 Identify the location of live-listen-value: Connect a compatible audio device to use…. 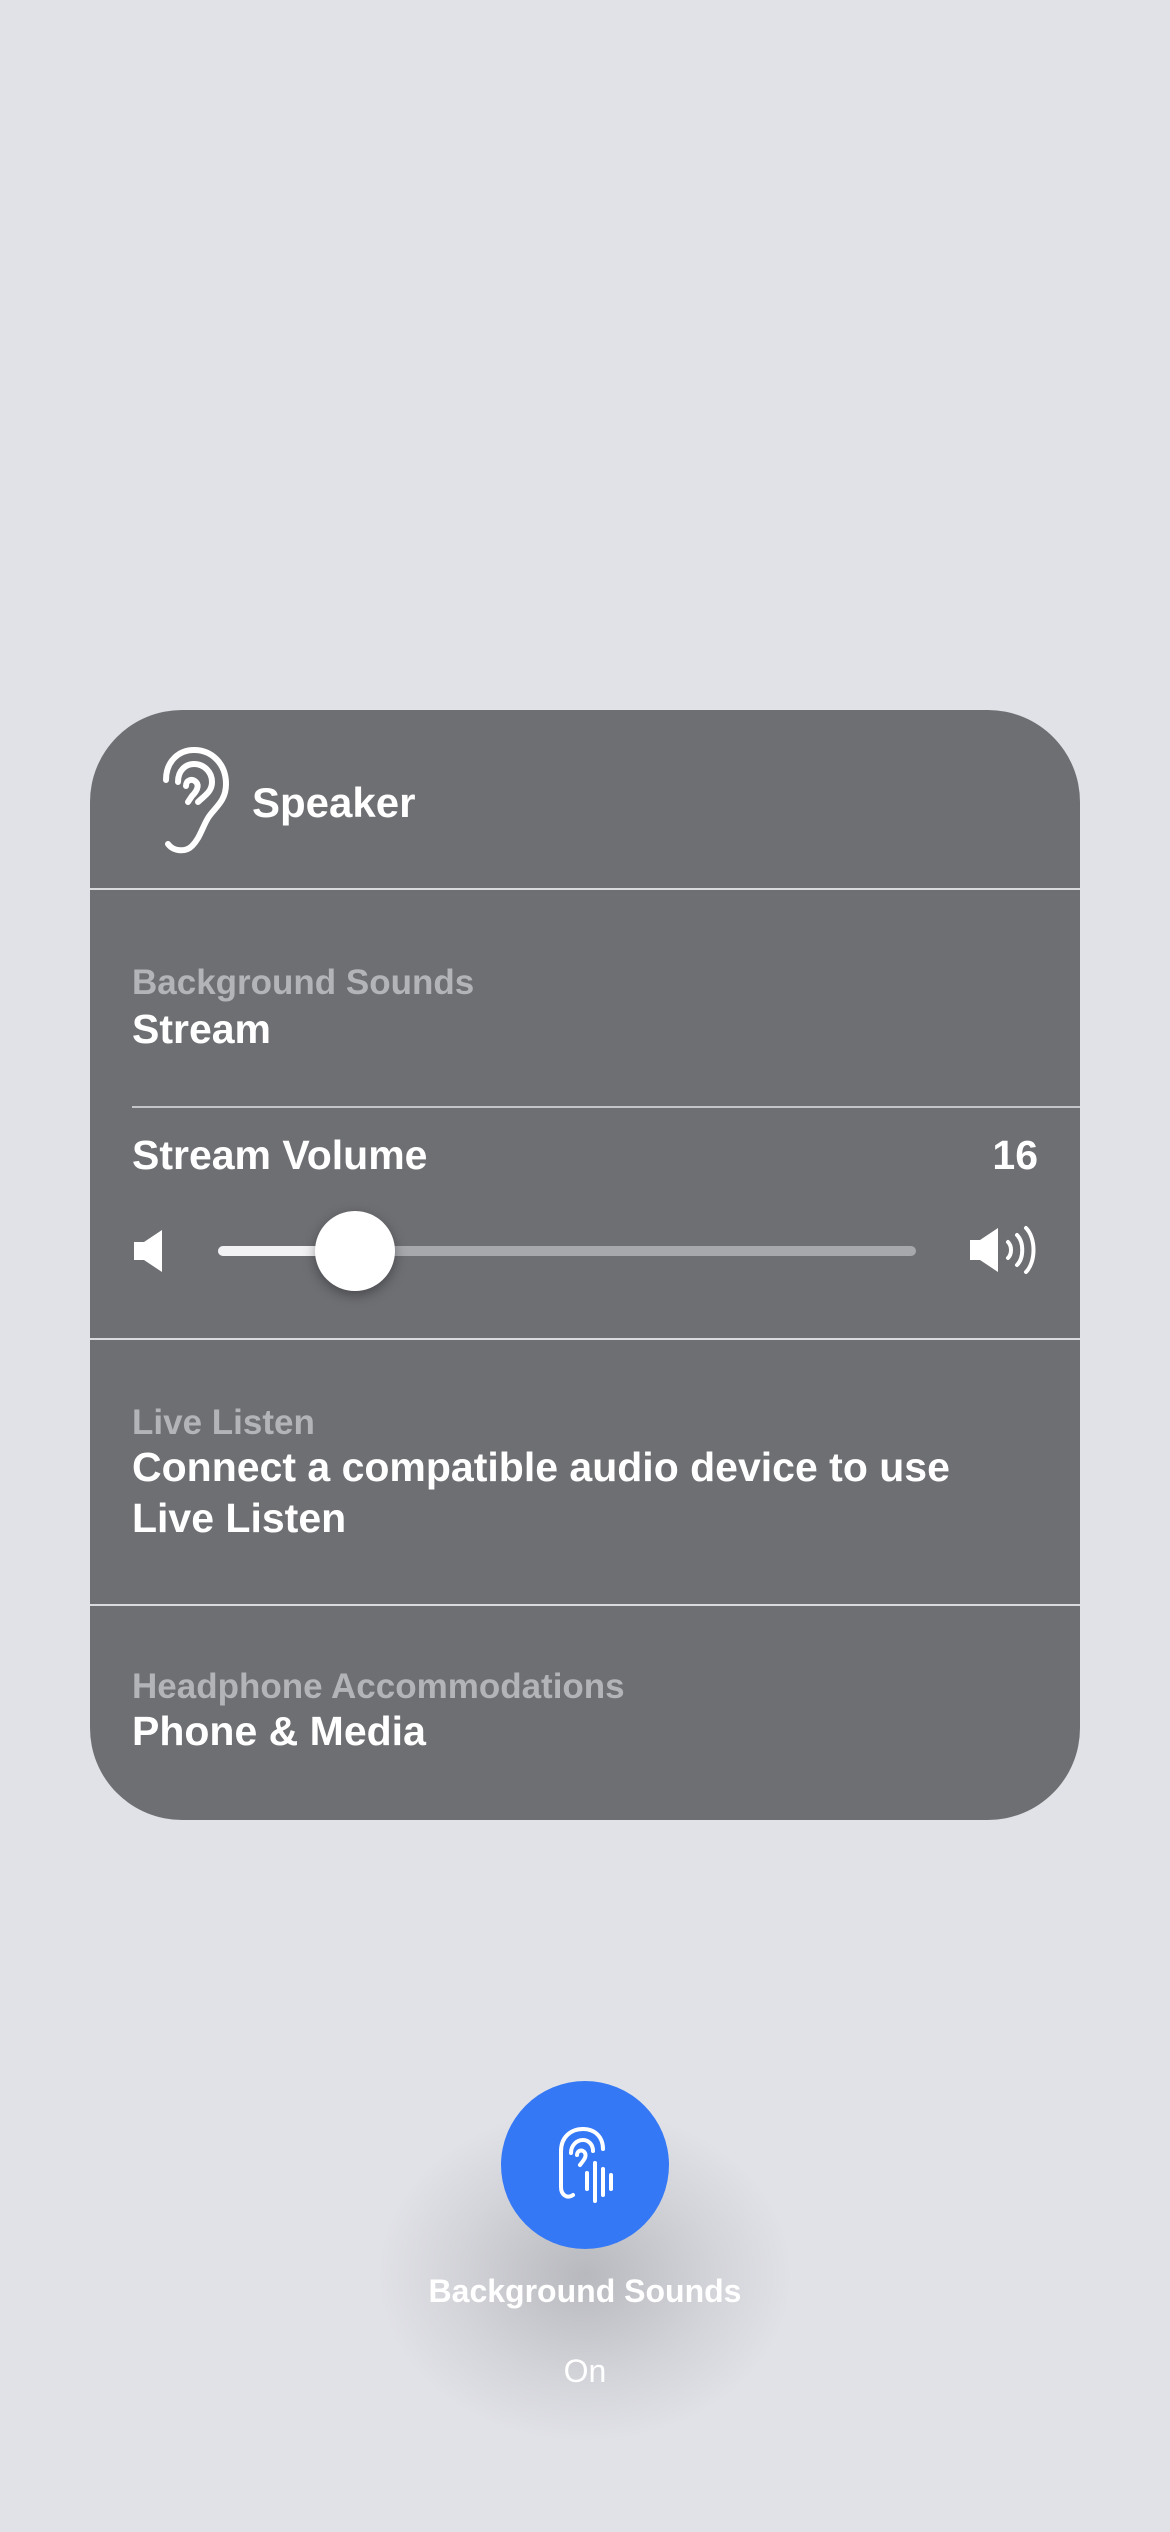
(541, 1492).